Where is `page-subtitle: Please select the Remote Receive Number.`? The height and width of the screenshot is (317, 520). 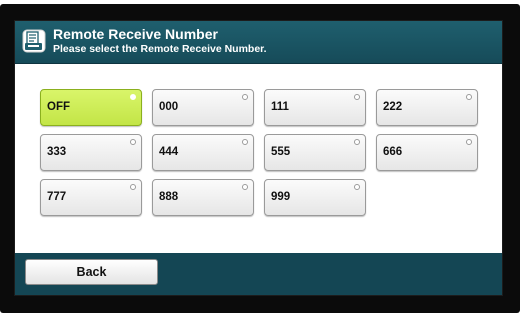 page-subtitle: Please select the Remote Receive Number. is located at coordinates (160, 49).